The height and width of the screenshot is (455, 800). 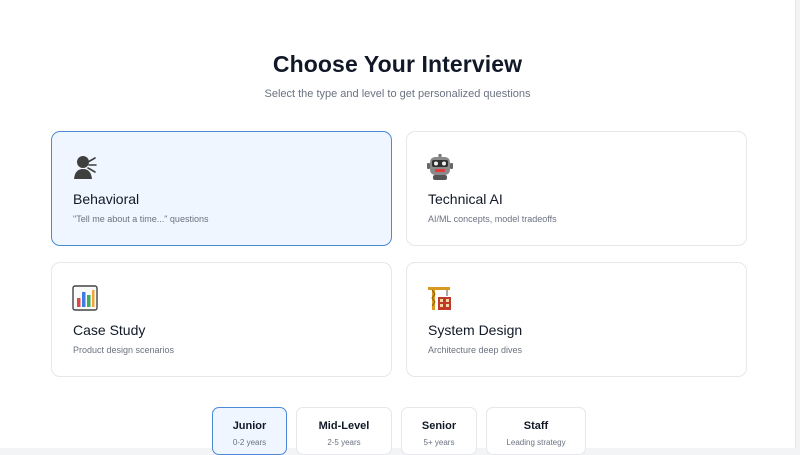 What do you see at coordinates (141, 219) in the screenshot?
I see `interview-card-desc: "Tell me about a time..." questions` at bounding box center [141, 219].